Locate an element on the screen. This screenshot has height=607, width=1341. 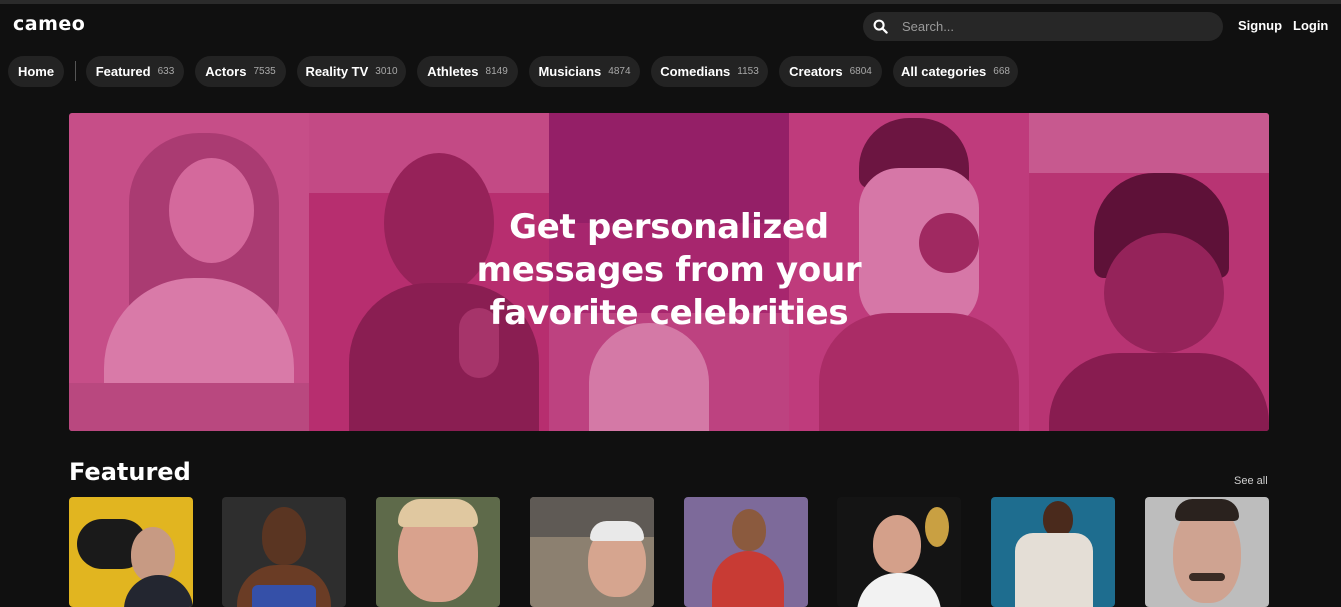
top-strip is located at coordinates (670, 2).